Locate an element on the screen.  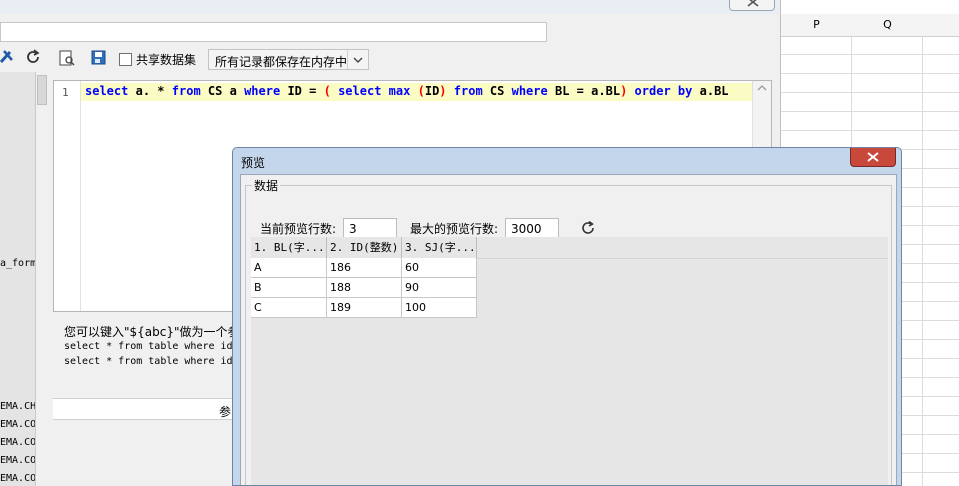
dataset-name-field is located at coordinates (273, 32).